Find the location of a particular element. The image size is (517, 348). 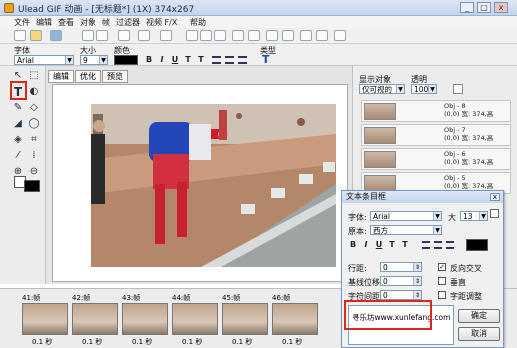

help-pointer-icon is located at coordinates (340, 35).